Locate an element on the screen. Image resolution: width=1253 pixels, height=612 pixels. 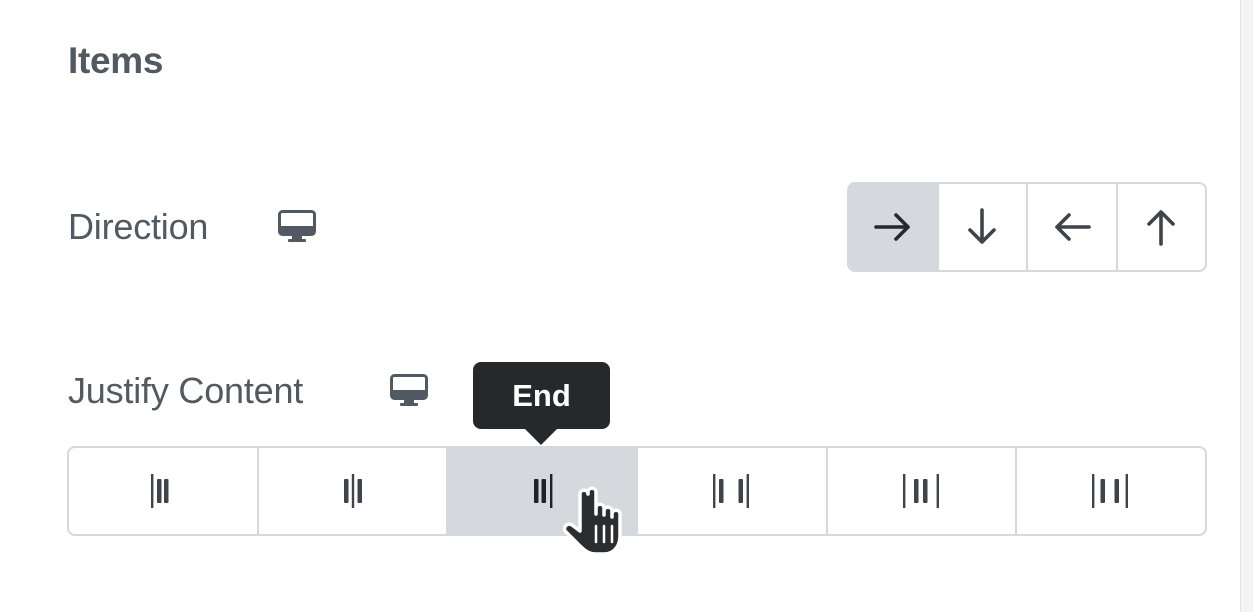
justify-center-icon is located at coordinates (352, 491).